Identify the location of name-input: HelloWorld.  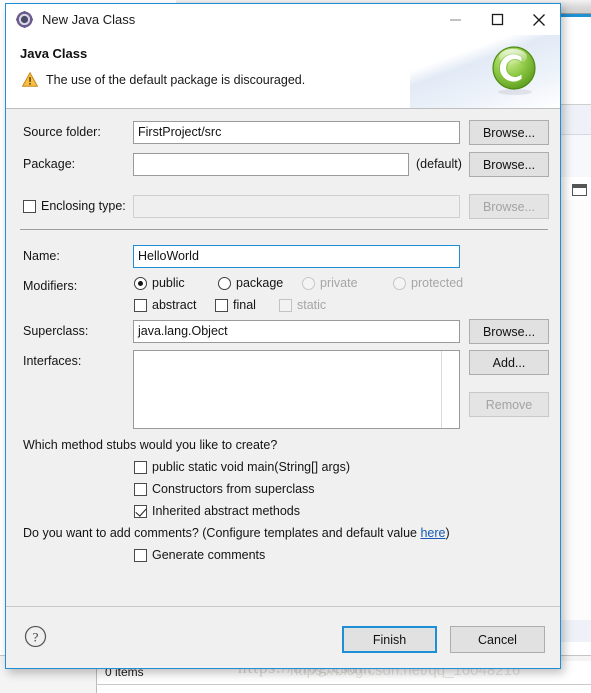
(296, 256).